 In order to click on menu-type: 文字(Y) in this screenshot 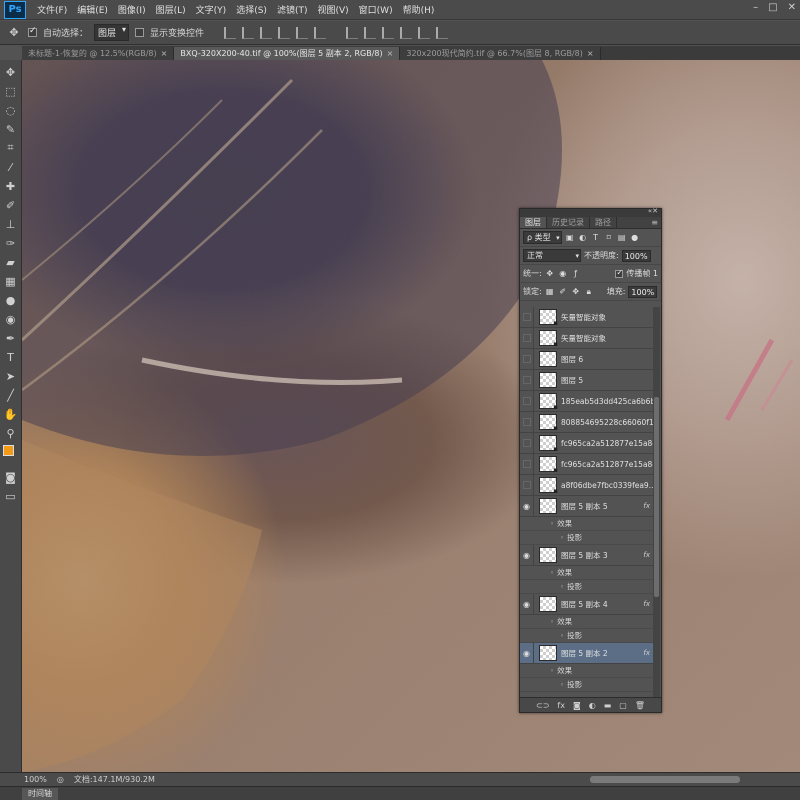, I will do `click(211, 9)`.